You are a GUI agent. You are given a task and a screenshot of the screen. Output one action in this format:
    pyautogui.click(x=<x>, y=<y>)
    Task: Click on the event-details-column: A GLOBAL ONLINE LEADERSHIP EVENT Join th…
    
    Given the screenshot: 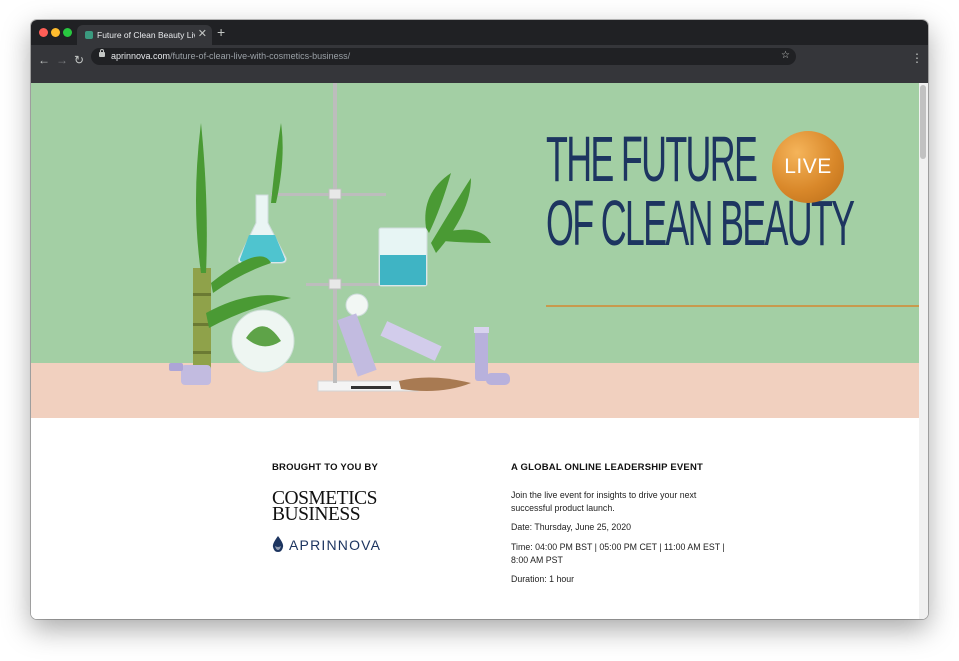 What is the action you would take?
    pyautogui.click(x=623, y=523)
    